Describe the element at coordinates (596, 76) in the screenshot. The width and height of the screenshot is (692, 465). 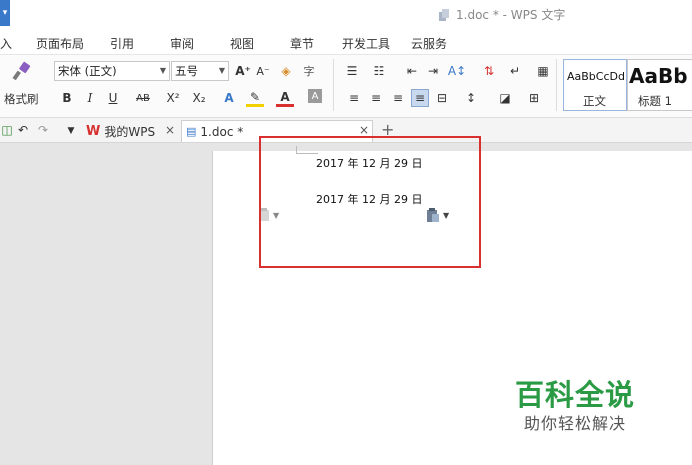
I see `style-normal-sample: AaBbCcDd` at that location.